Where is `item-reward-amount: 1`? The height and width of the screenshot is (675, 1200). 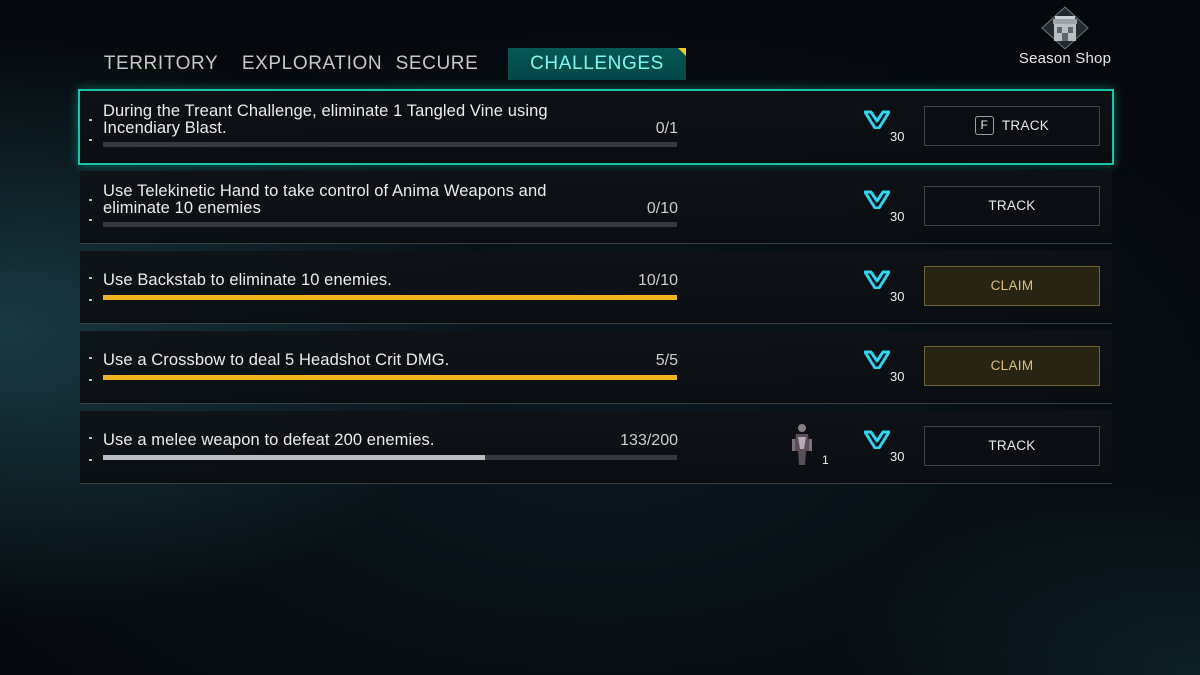 item-reward-amount: 1 is located at coordinates (825, 460).